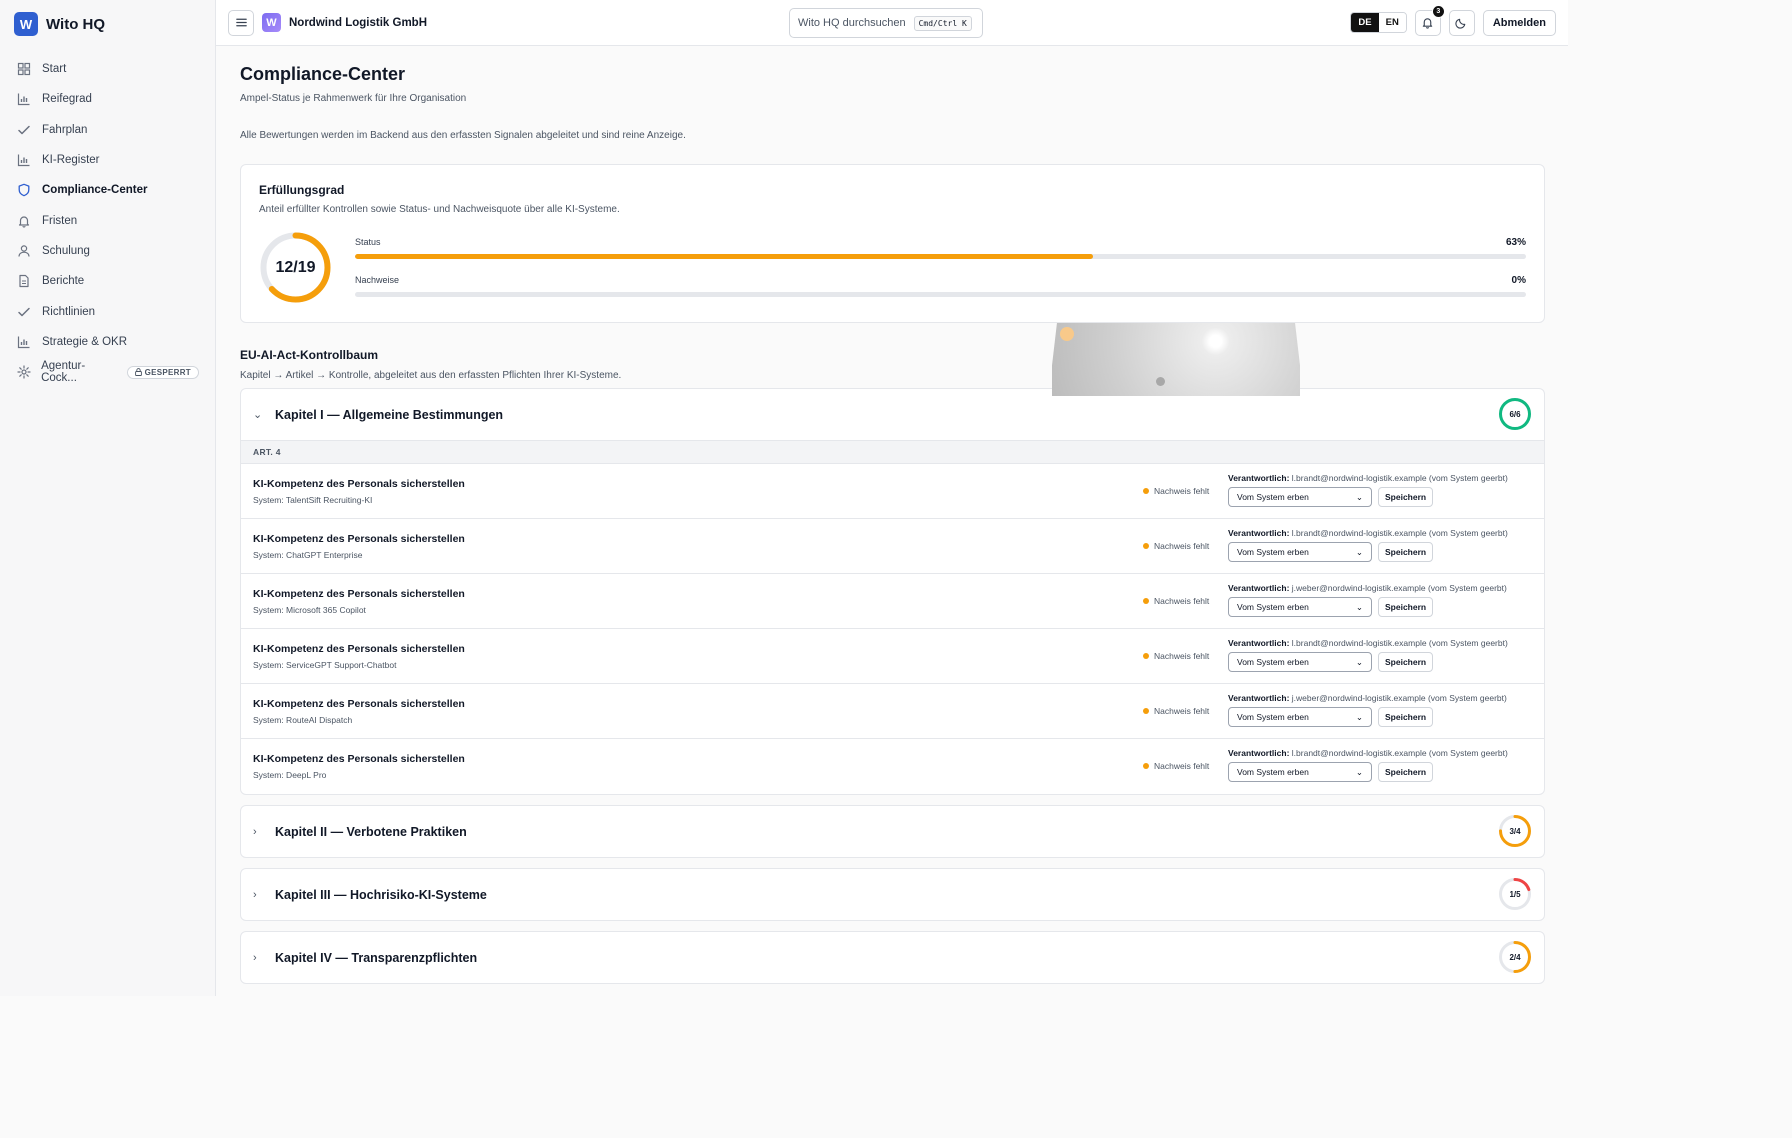 Image resolution: width=1792 pixels, height=1138 pixels. What do you see at coordinates (376, 957) in the screenshot?
I see `chapter-title: Kapitel IV — Transparenzpflichten` at bounding box center [376, 957].